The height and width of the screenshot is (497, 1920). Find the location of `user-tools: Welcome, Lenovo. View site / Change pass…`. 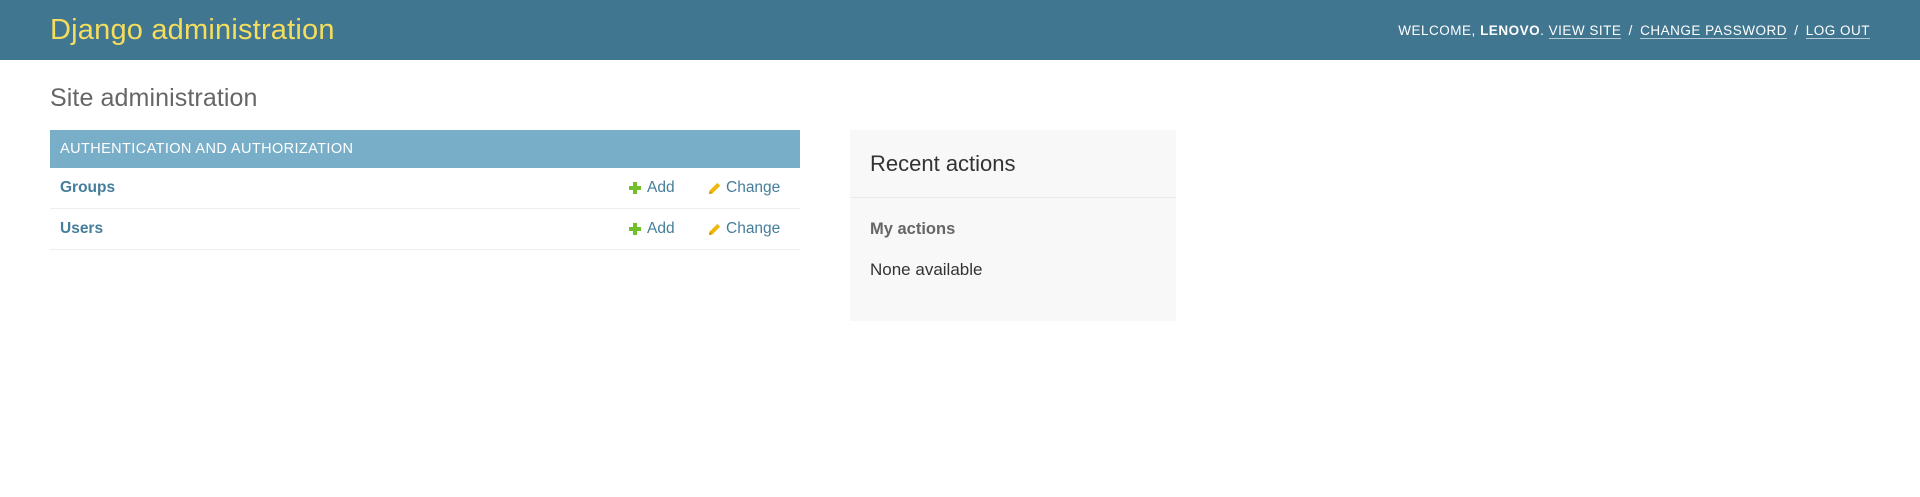

user-tools: Welcome, Lenovo. View site / Change pass… is located at coordinates (1634, 30).